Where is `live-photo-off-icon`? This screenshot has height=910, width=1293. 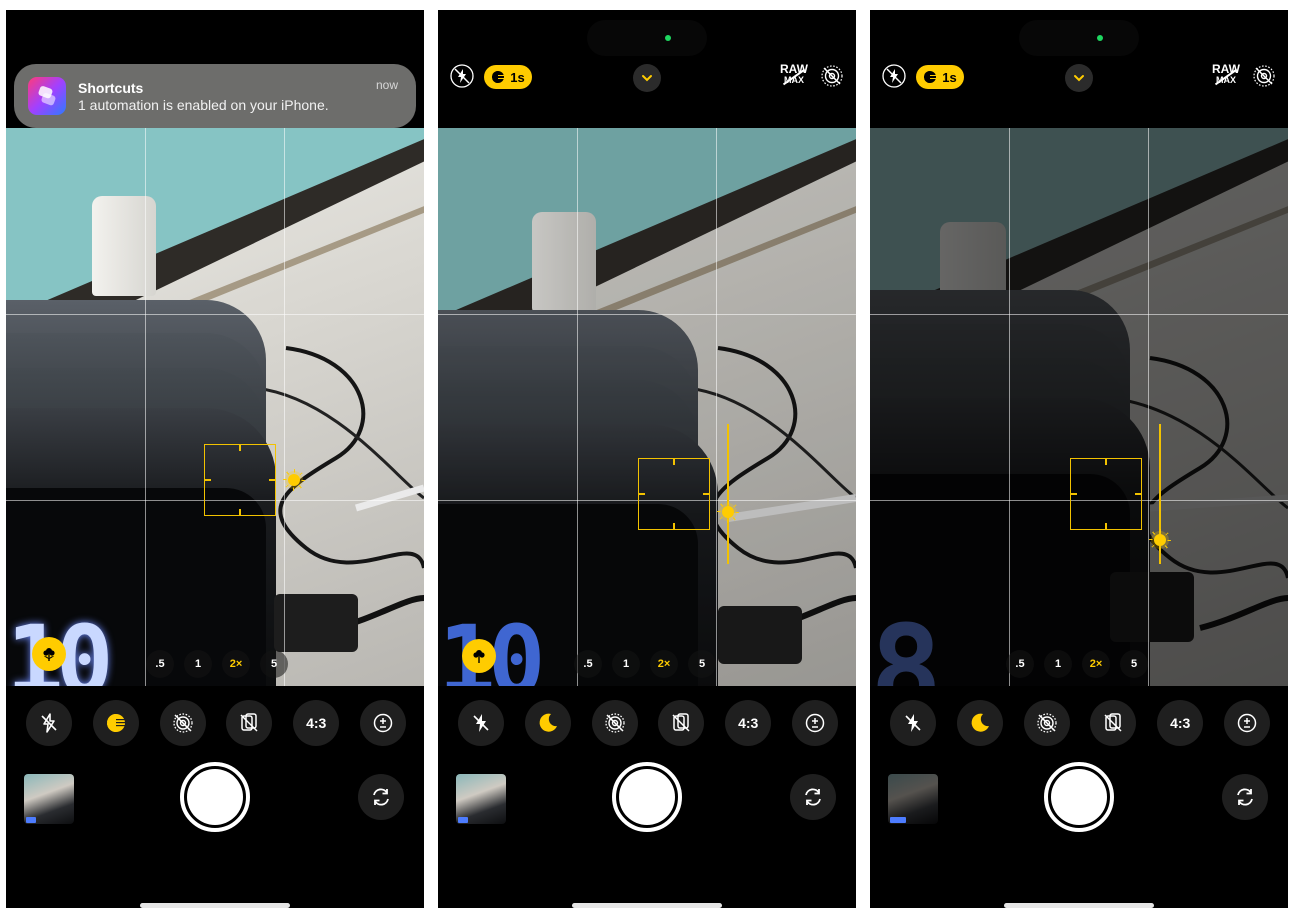
live-photo-off-icon is located at coordinates (614, 723).